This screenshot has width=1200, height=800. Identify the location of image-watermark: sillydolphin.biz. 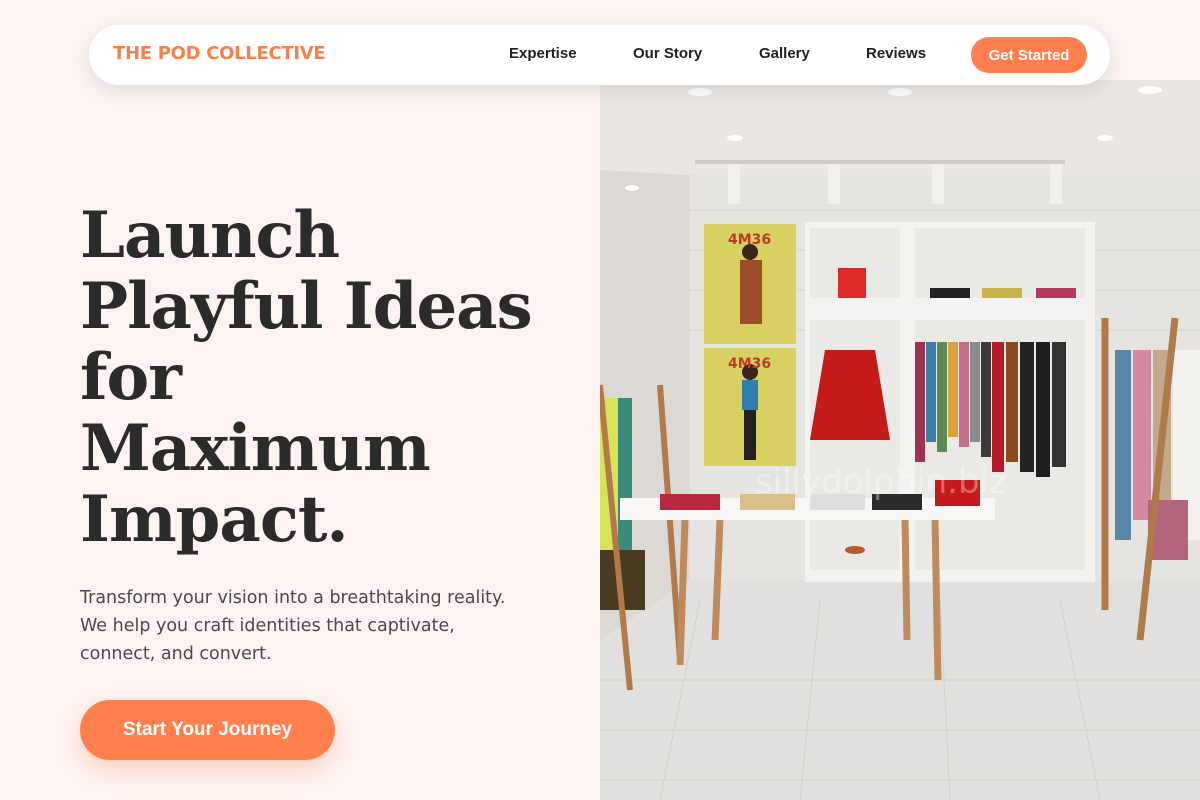
(881, 482).